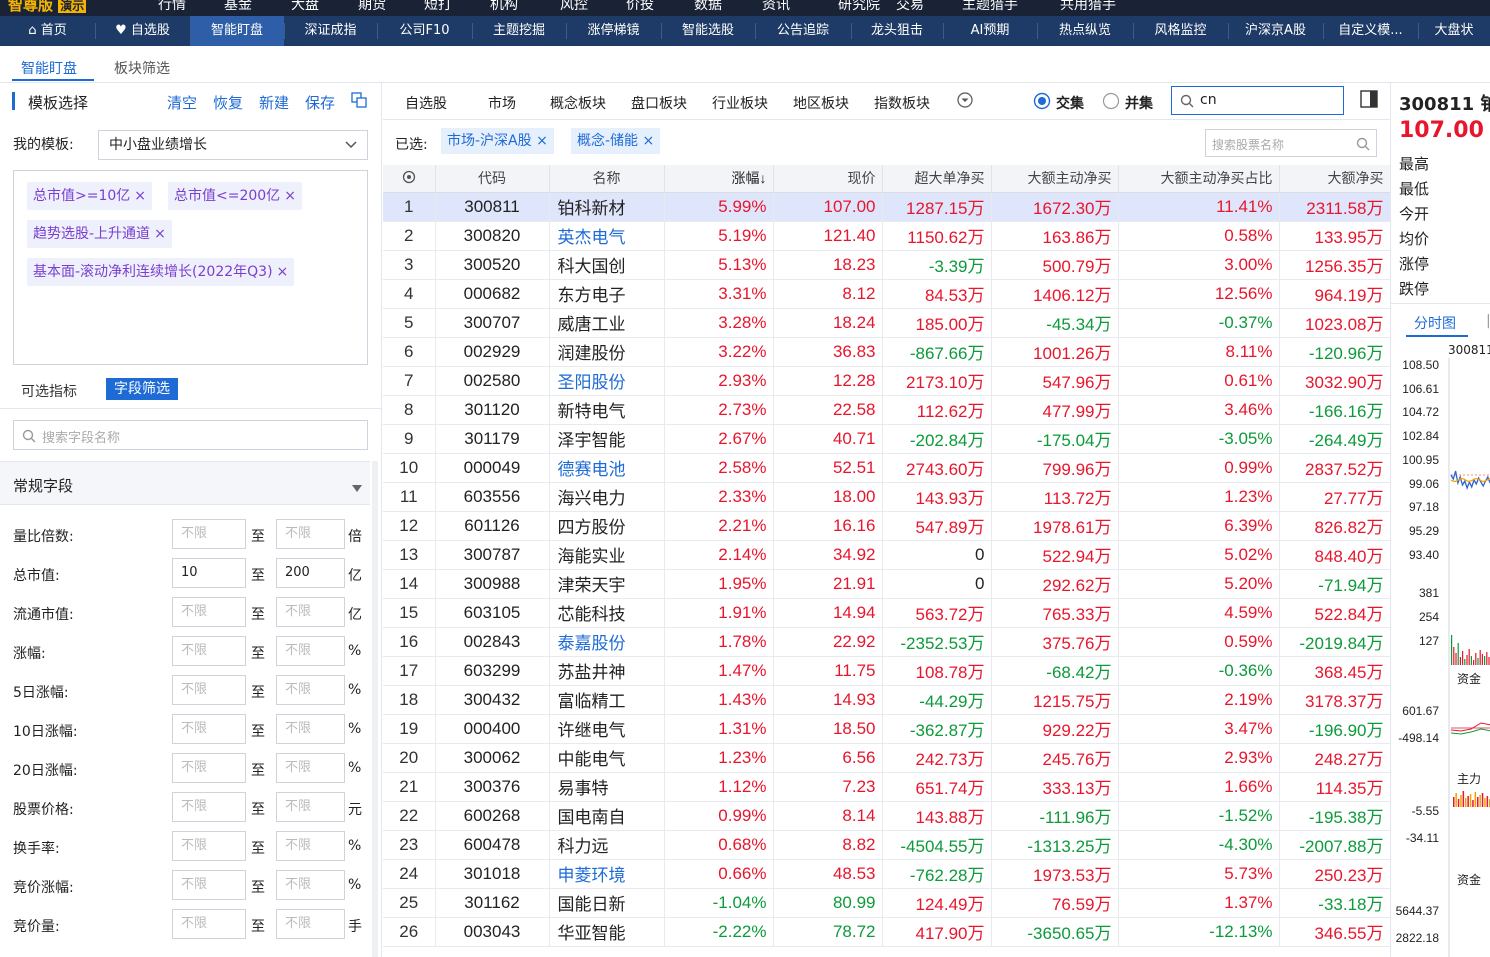 The height and width of the screenshot is (957, 1490). I want to click on save-button: 保存, so click(320, 102).